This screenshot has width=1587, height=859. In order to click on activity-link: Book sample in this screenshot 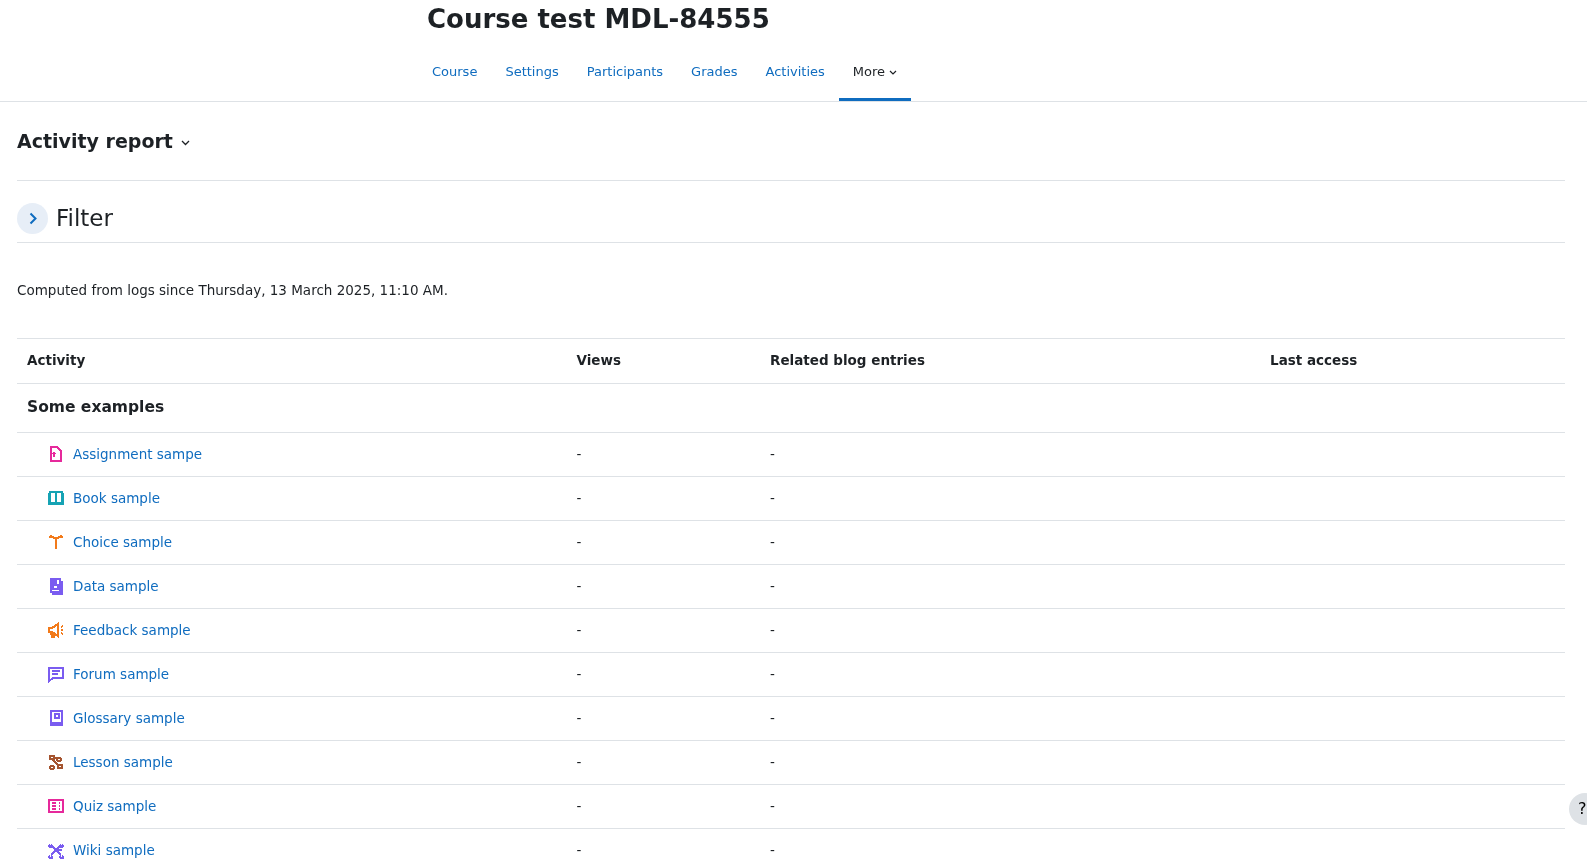, I will do `click(116, 498)`.